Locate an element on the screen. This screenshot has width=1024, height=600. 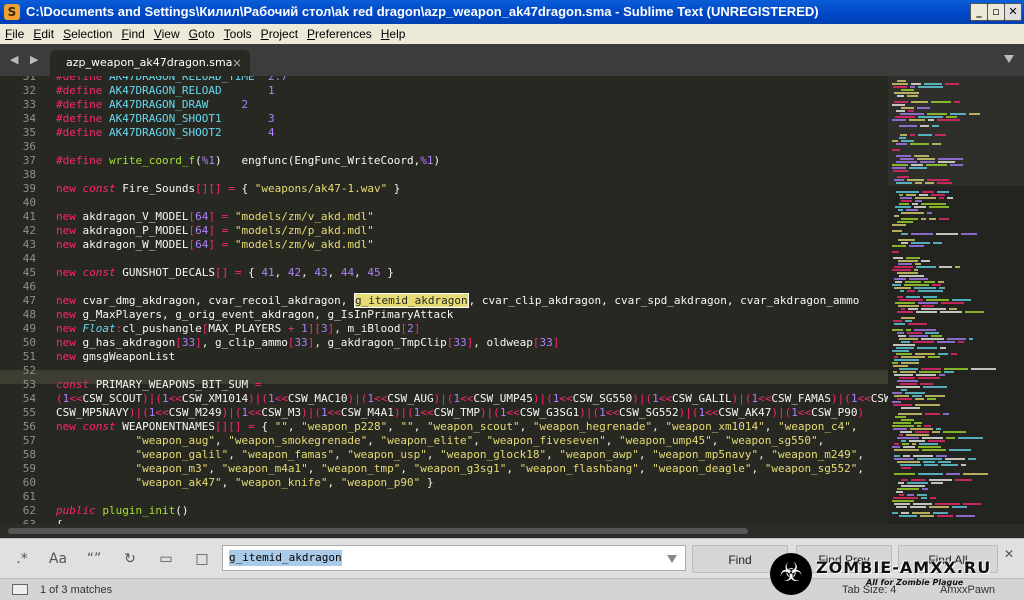
sublime-app-icon: S is located at coordinates (12, 12).